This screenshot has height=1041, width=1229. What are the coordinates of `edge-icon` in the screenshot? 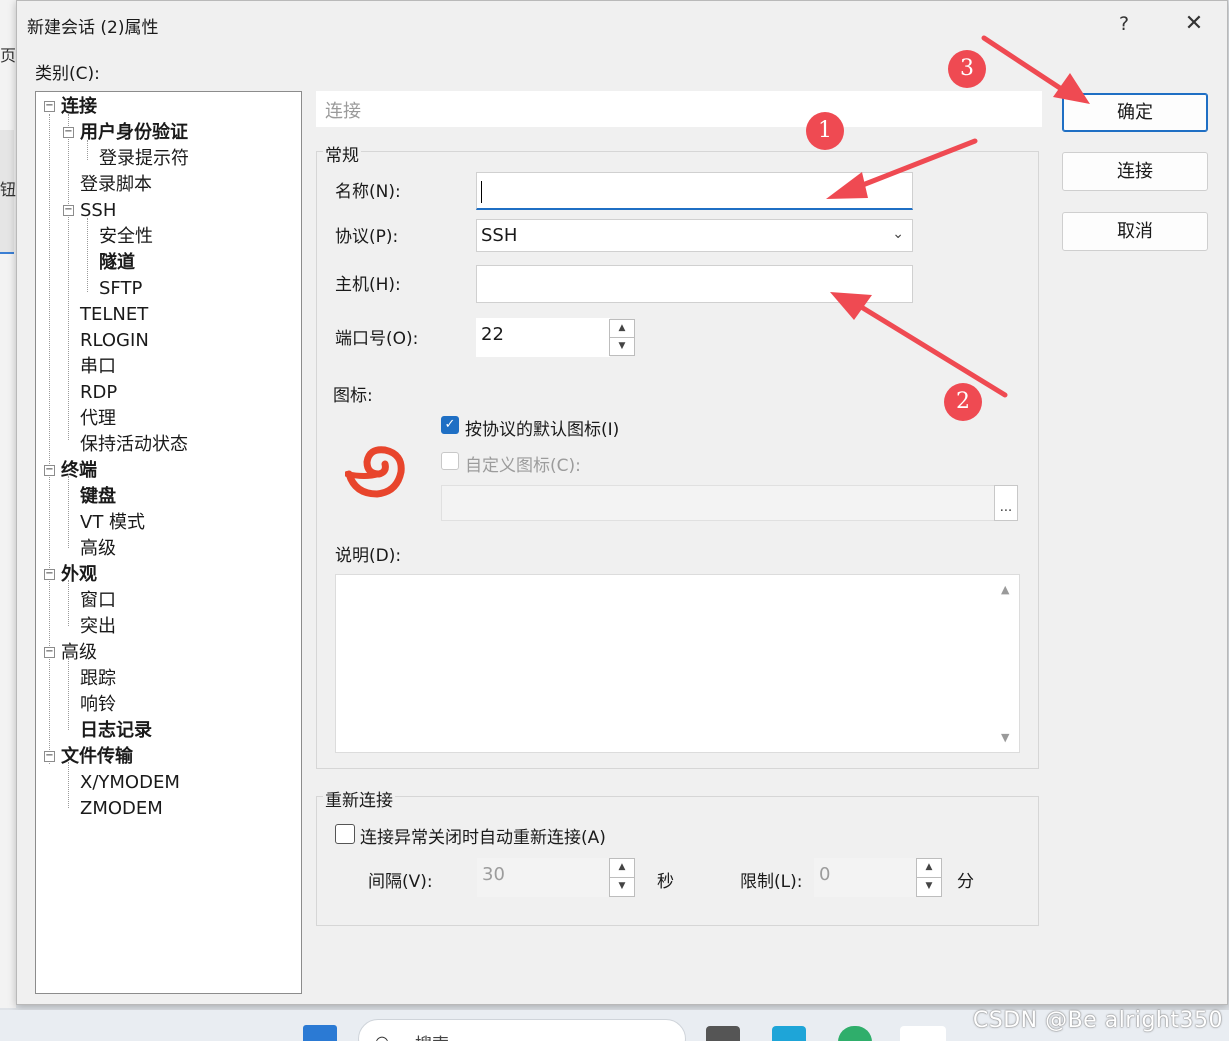 It's located at (855, 1033).